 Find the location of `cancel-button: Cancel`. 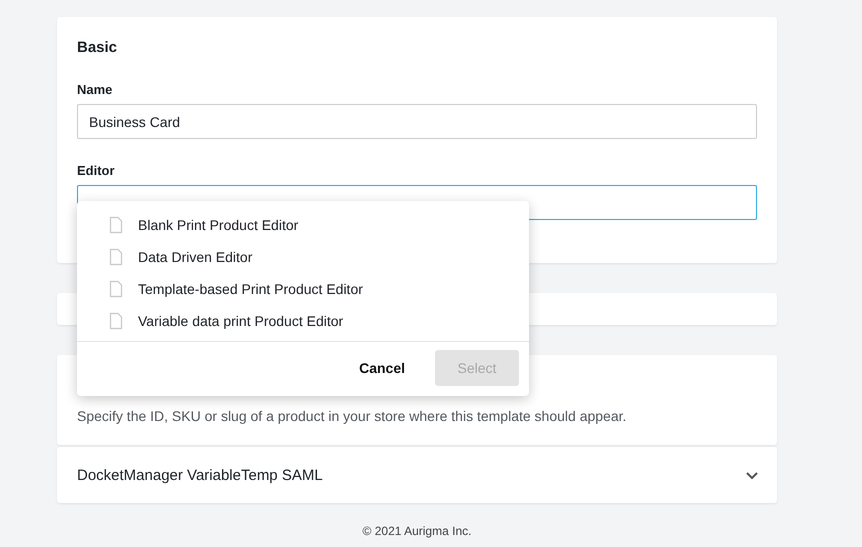

cancel-button: Cancel is located at coordinates (382, 368).